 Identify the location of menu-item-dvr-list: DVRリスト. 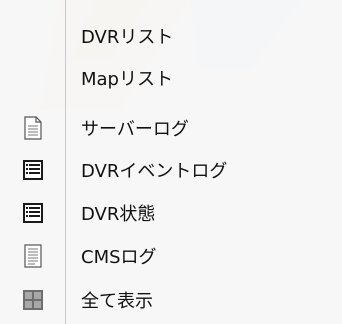
(171, 36).